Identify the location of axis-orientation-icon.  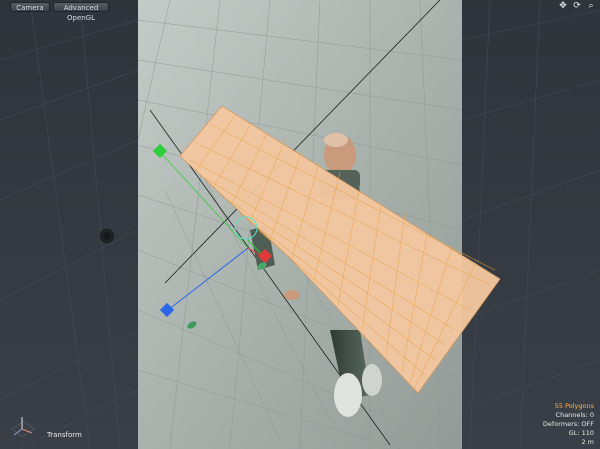
(23, 427).